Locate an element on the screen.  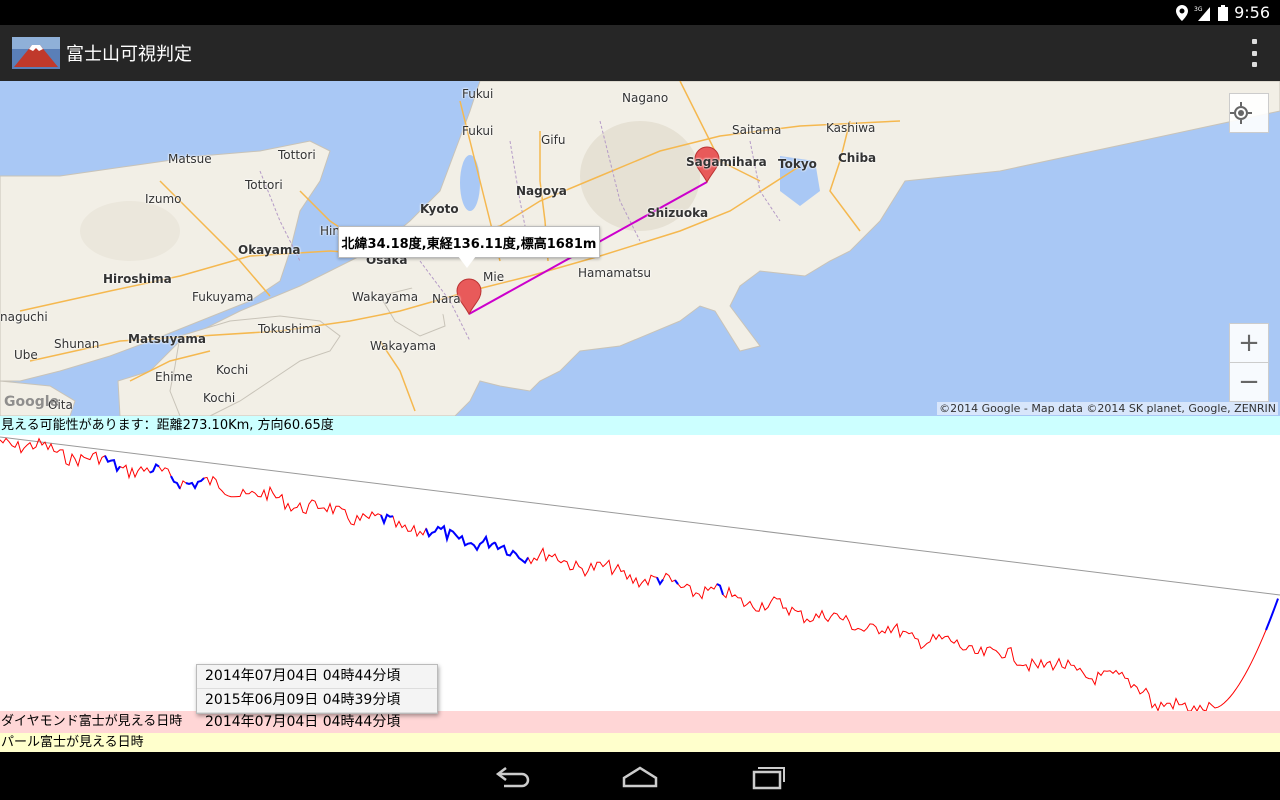
navigation-bar is located at coordinates (640, 776).